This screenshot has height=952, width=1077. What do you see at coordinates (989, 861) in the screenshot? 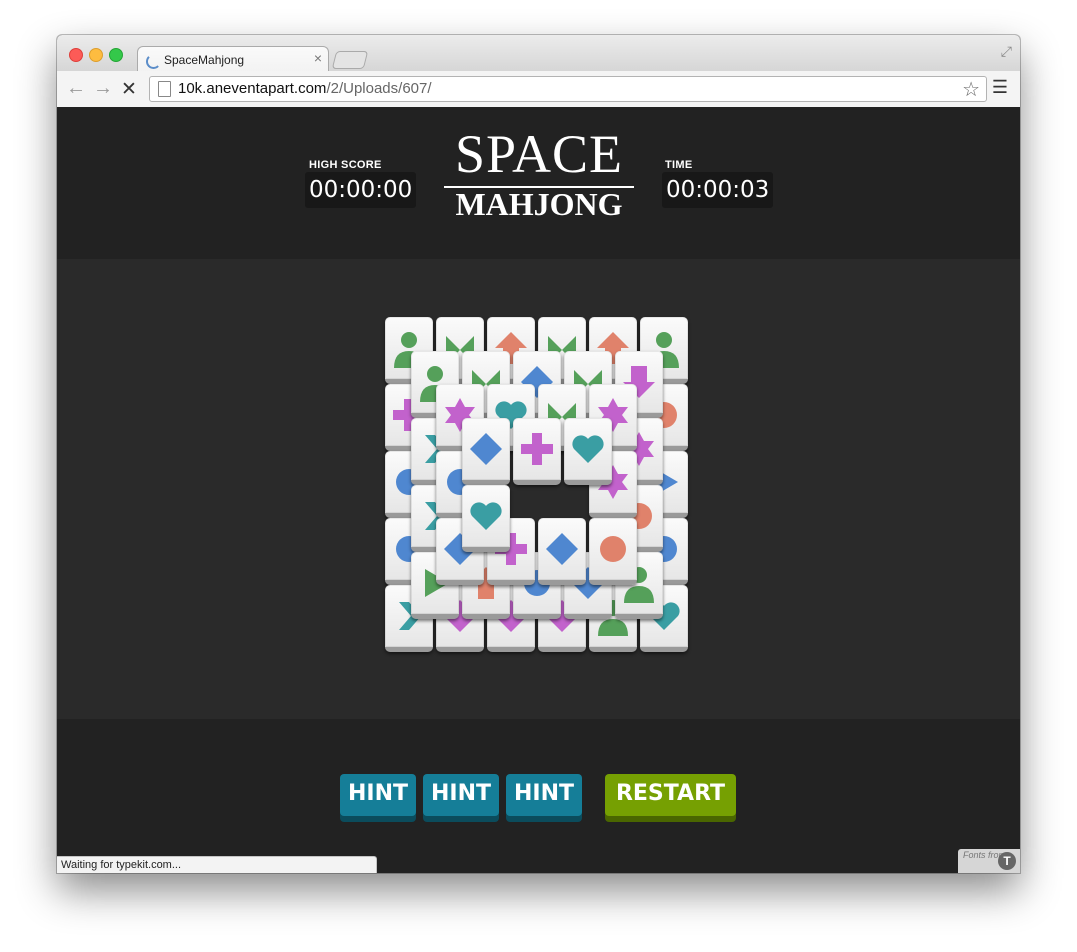
I see `typekit-badge: Fonts from T` at bounding box center [989, 861].